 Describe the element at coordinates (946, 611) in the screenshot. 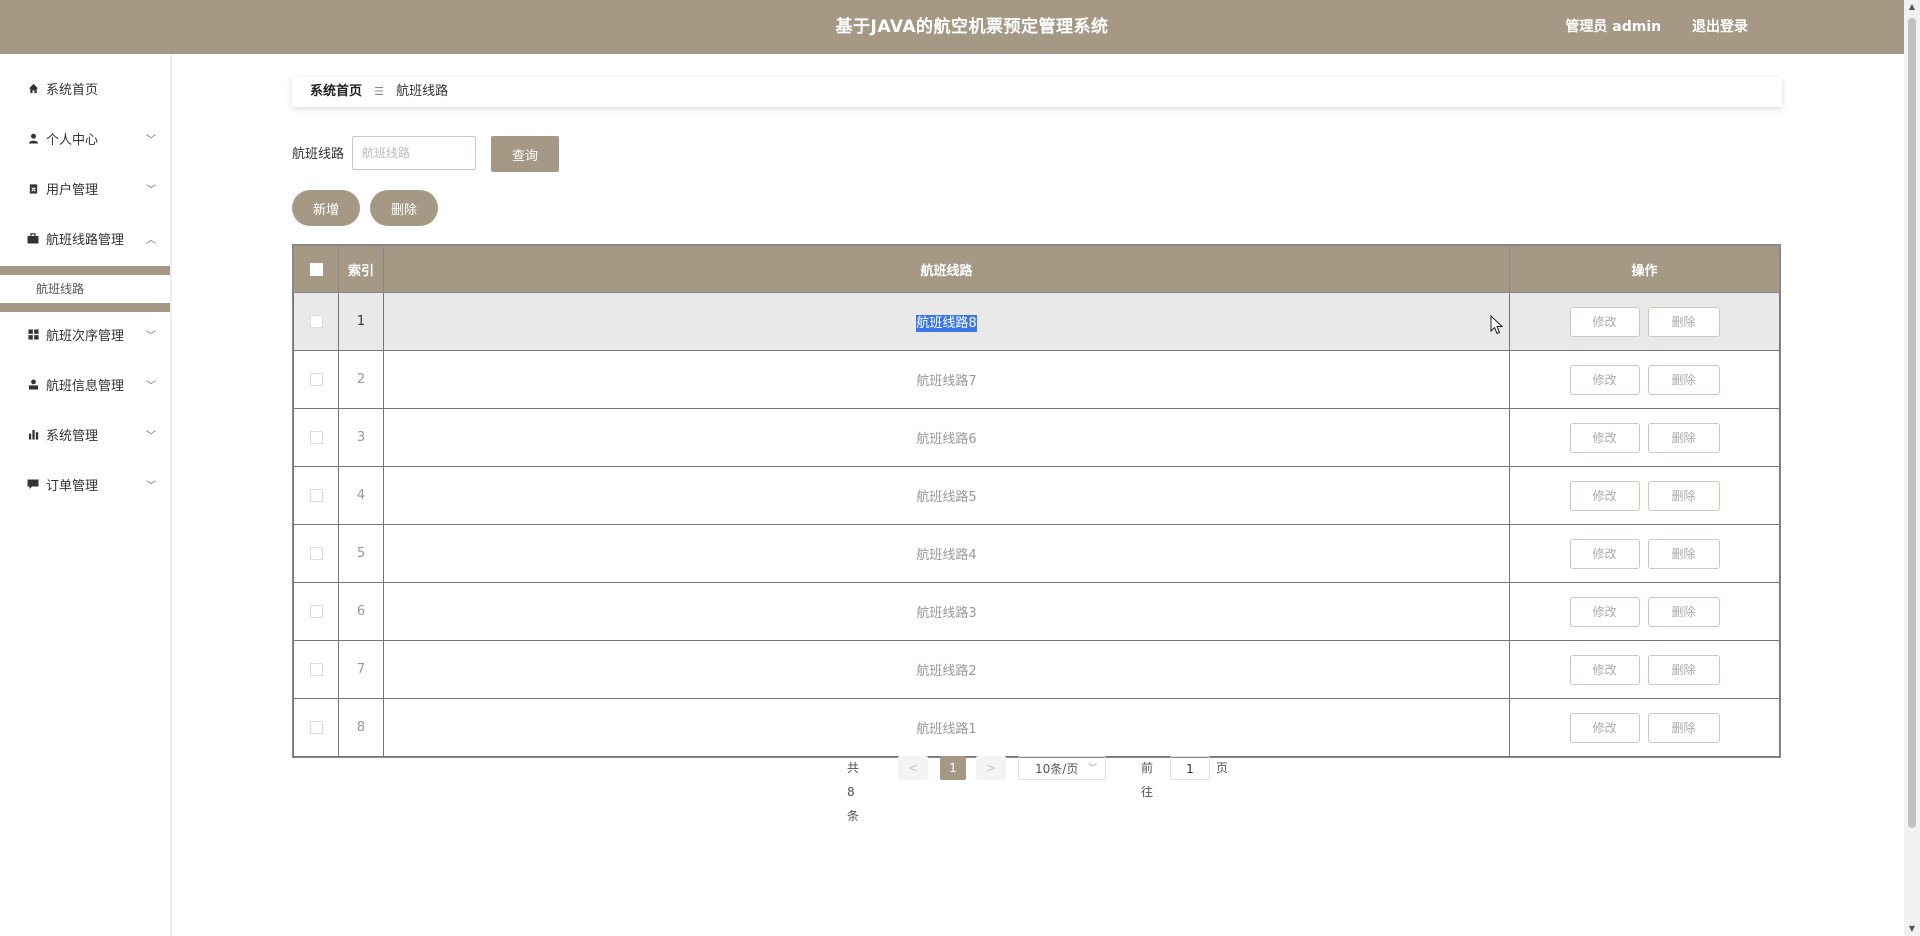

I see `row-route: 航班线路3` at that location.